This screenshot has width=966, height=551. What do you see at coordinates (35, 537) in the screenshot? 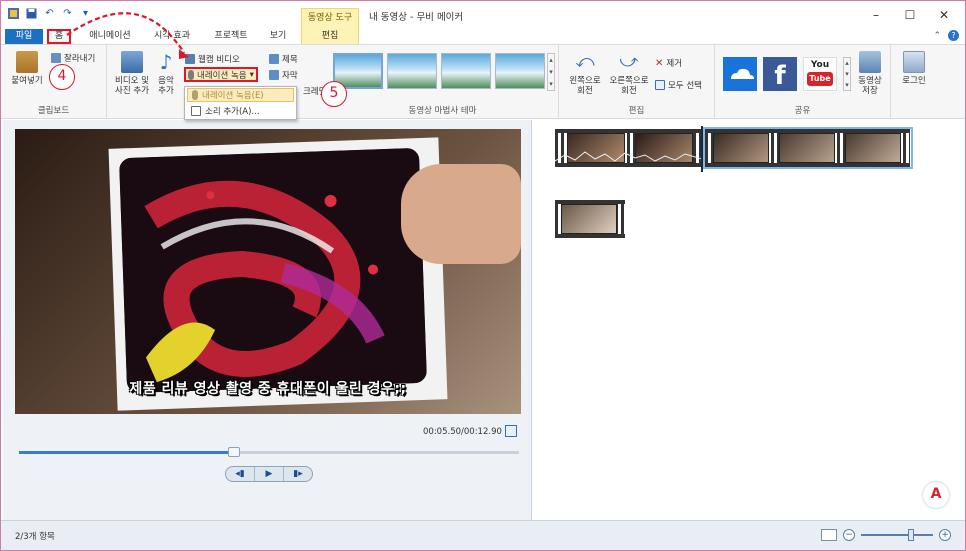
I see `status-item-count: 2/3개 항목` at bounding box center [35, 537].